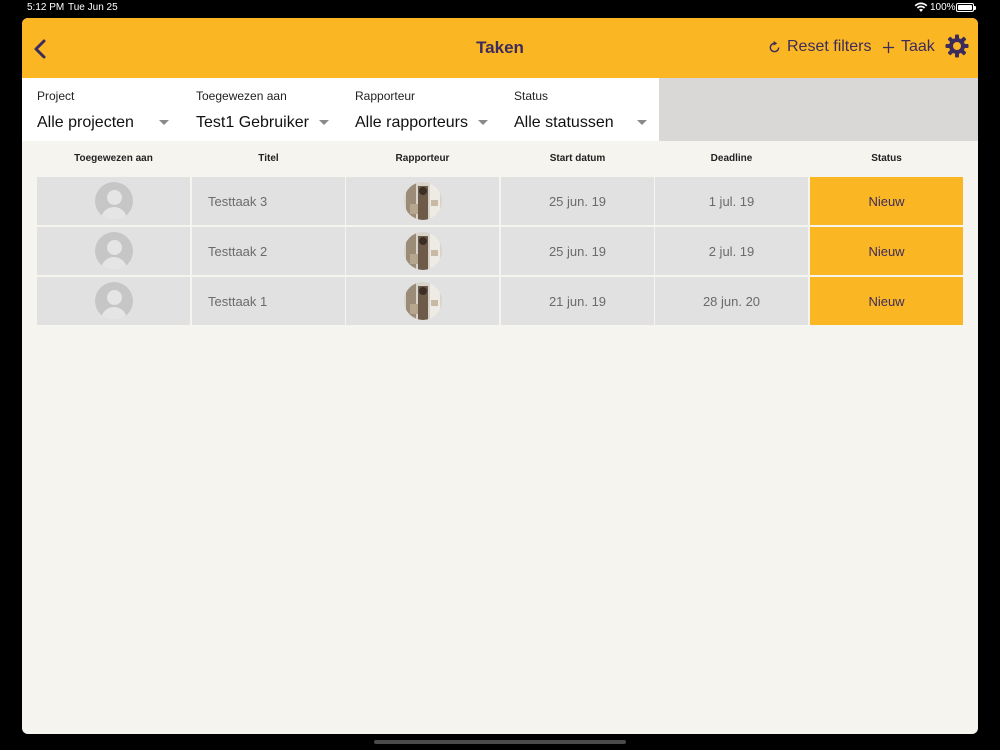 The image size is (1000, 750). I want to click on filter-reporter-value: Alle rapporteurs, so click(411, 123).